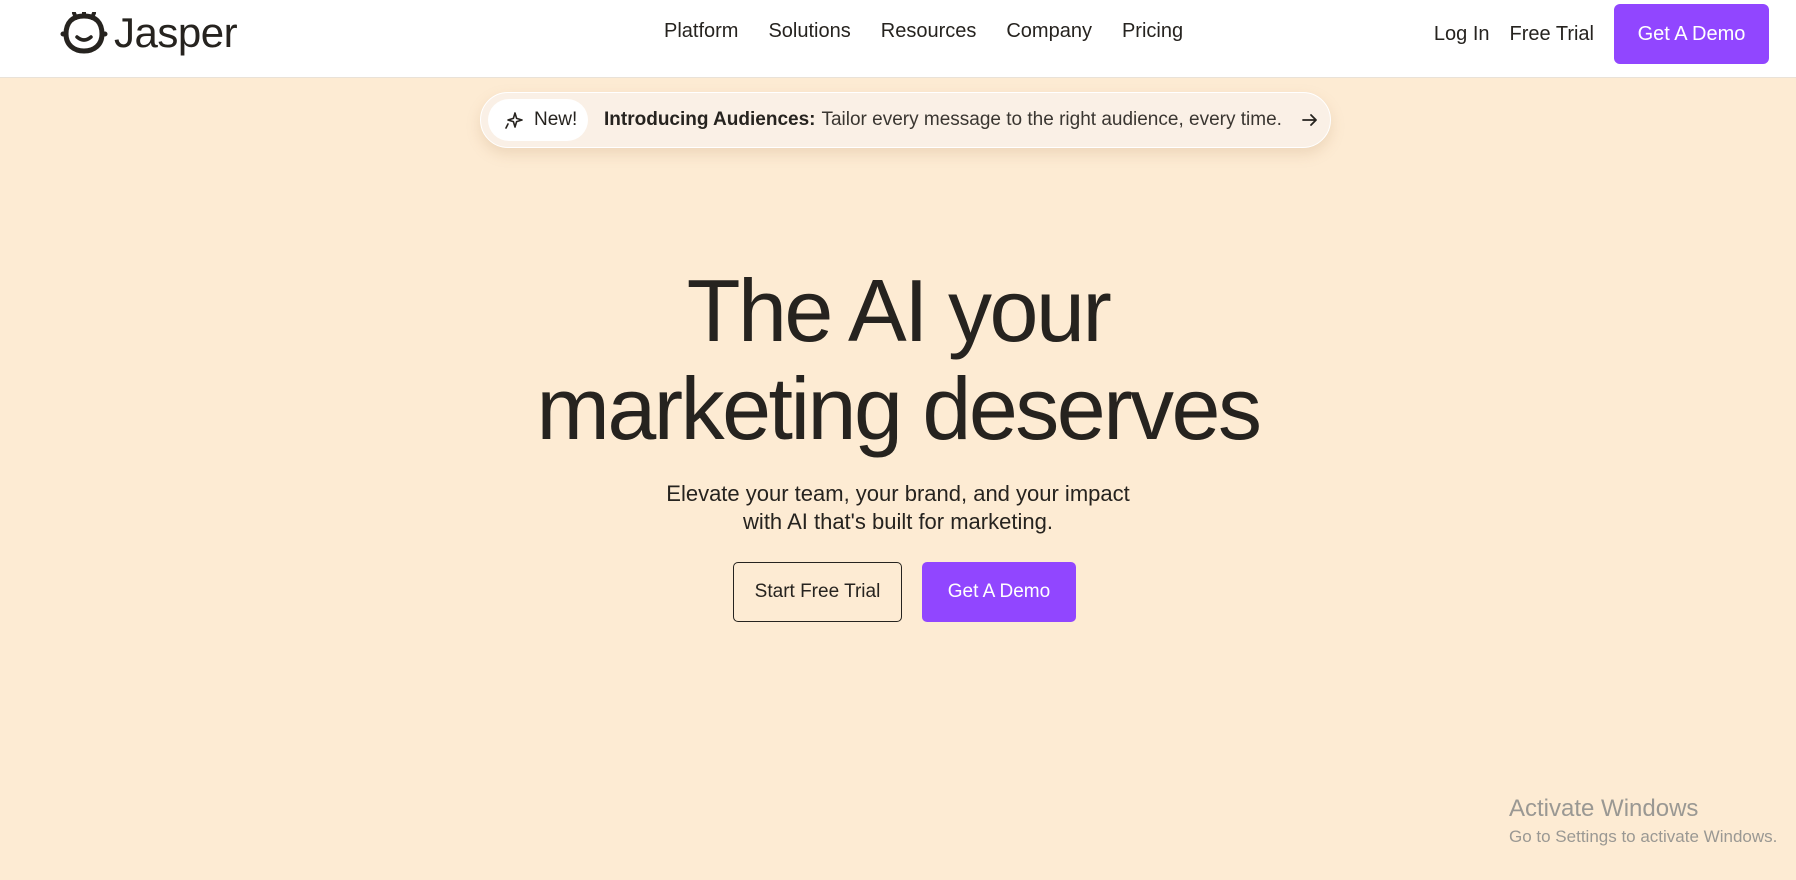  What do you see at coordinates (1310, 120) in the screenshot?
I see `arrow-right-icon` at bounding box center [1310, 120].